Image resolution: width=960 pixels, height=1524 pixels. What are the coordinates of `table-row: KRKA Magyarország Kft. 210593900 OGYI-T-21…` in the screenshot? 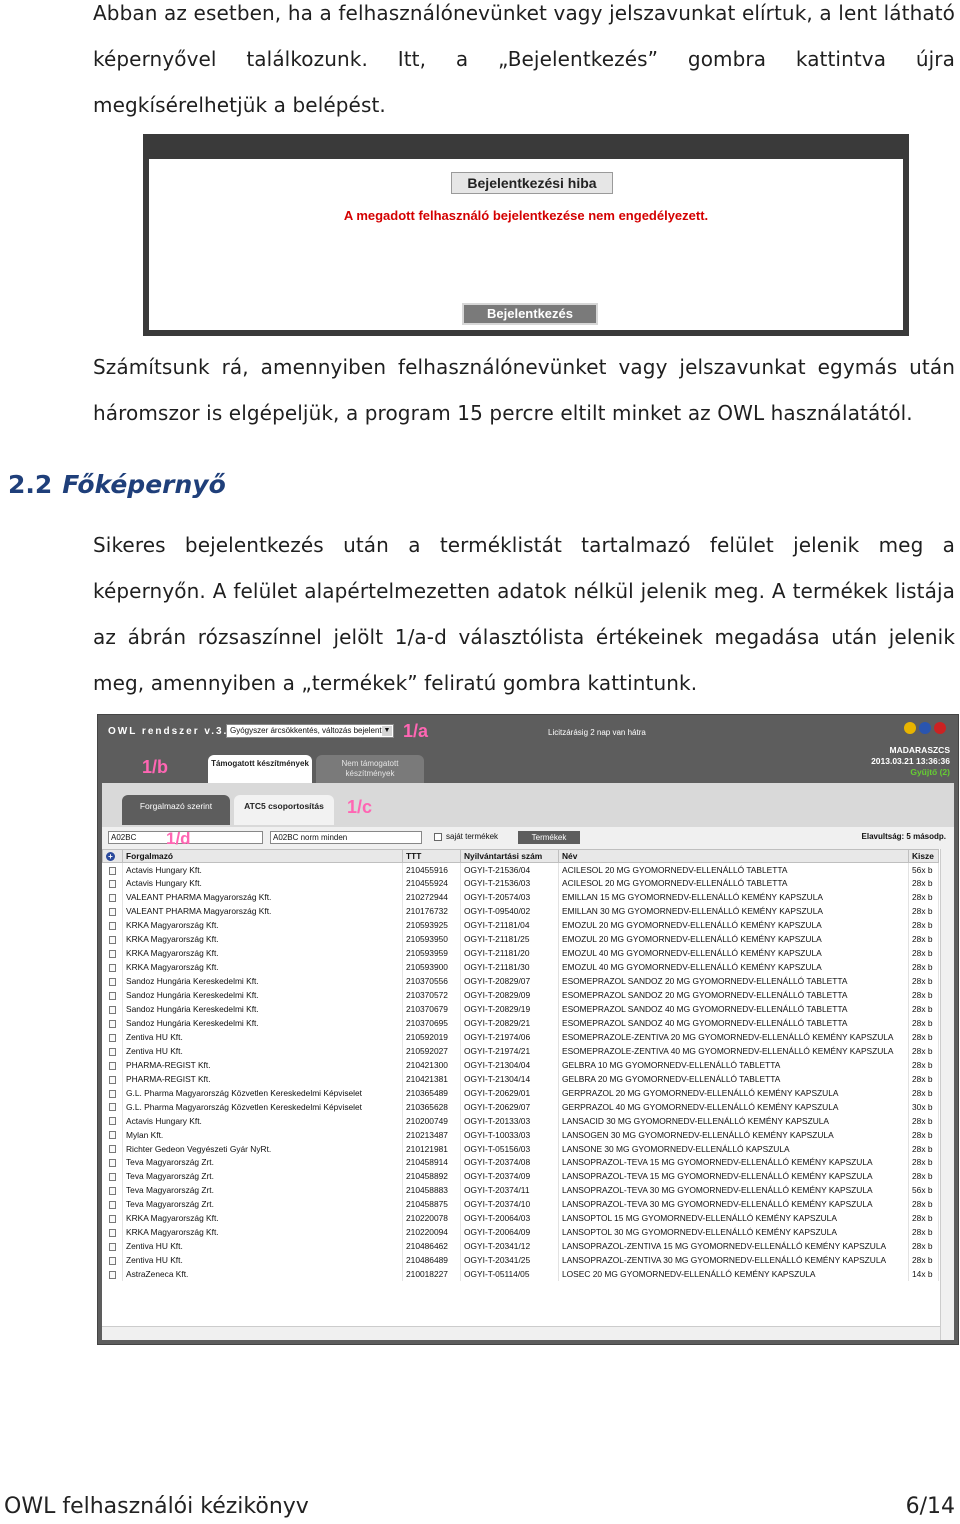 It's located at (520, 967).